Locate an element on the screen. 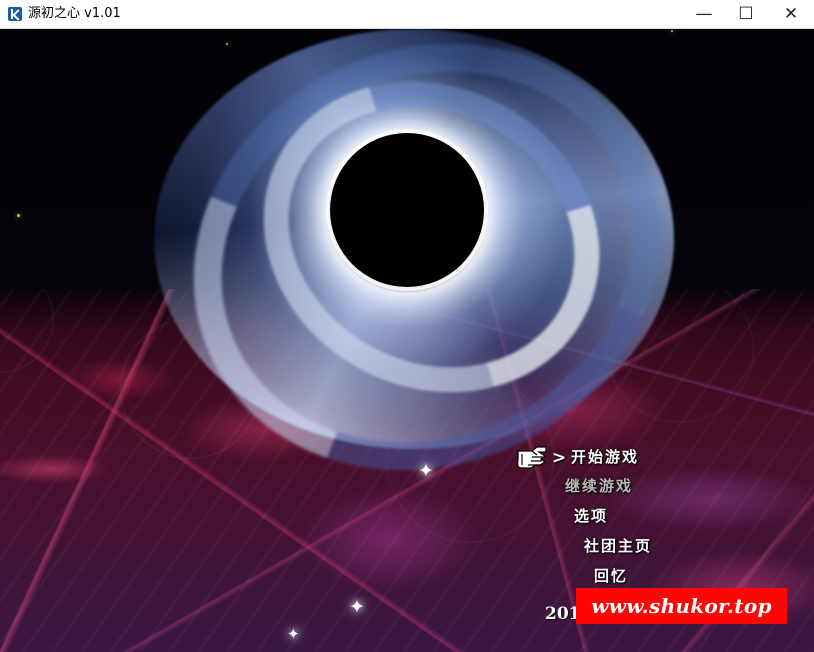 Image resolution: width=814 pixels, height=652 pixels. pointing-hand-icon is located at coordinates (532, 457).